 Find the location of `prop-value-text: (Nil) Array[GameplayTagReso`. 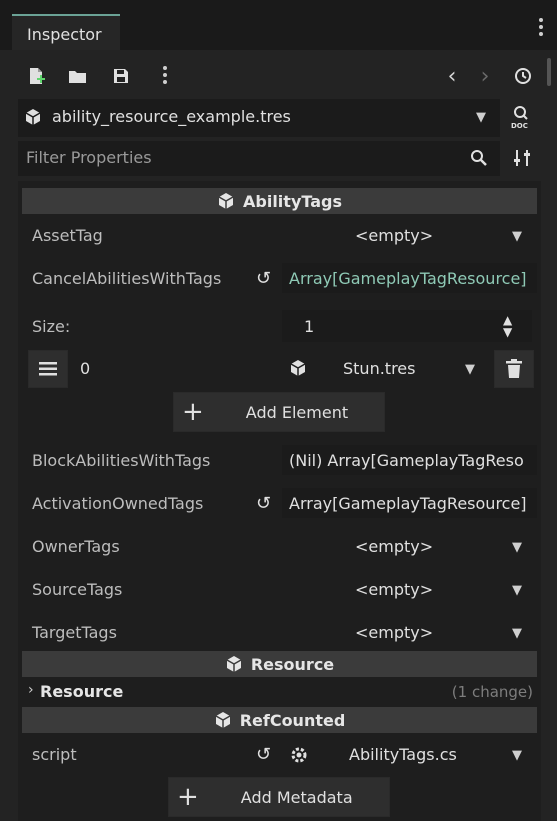

prop-value-text: (Nil) Array[GameplayTagReso is located at coordinates (406, 460).